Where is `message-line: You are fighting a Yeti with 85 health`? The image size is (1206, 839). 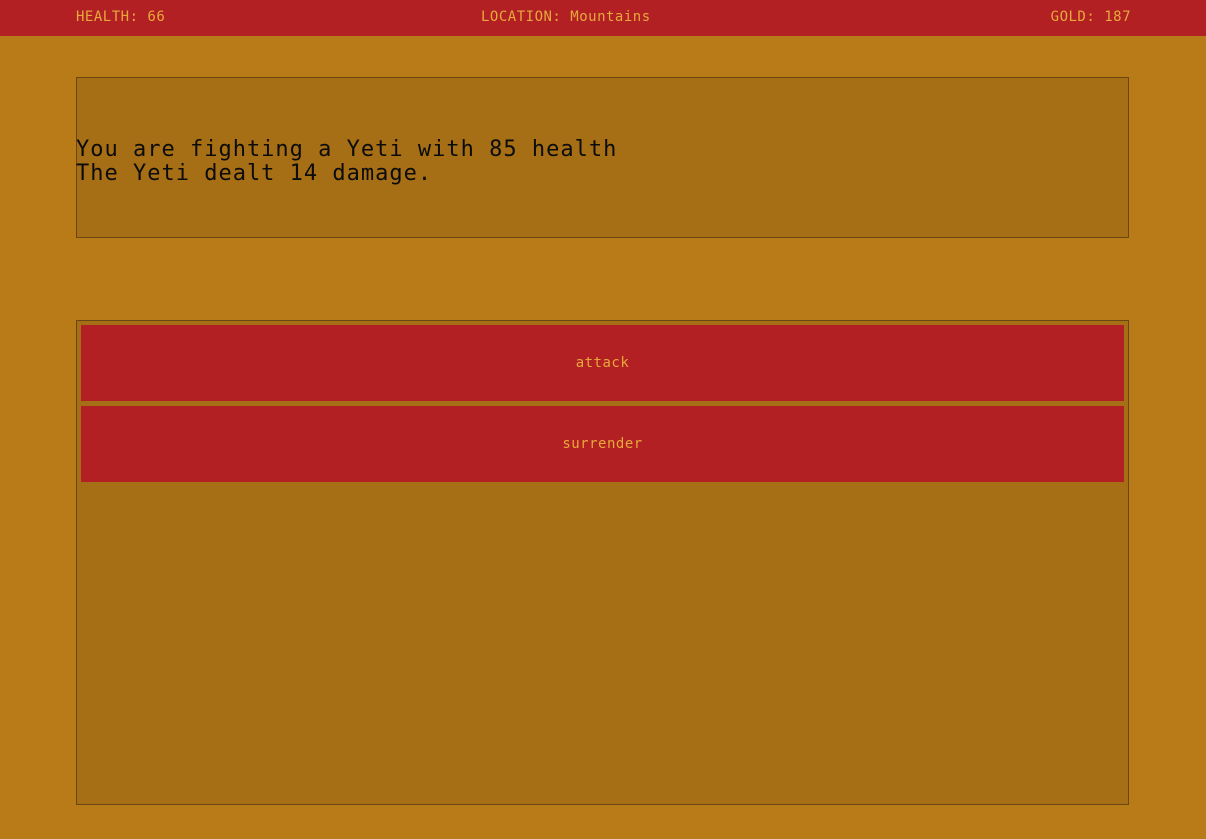
message-line: You are fighting a Yeti with 85 health is located at coordinates (347, 149).